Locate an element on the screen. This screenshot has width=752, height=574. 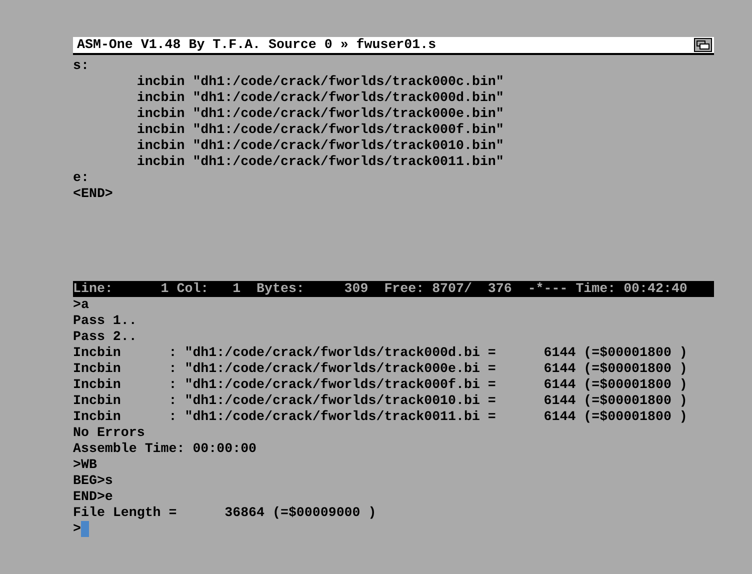
code-line: incbin "dh1:/code/crack/fworlds/track000c.bin" is located at coordinates (320, 82).